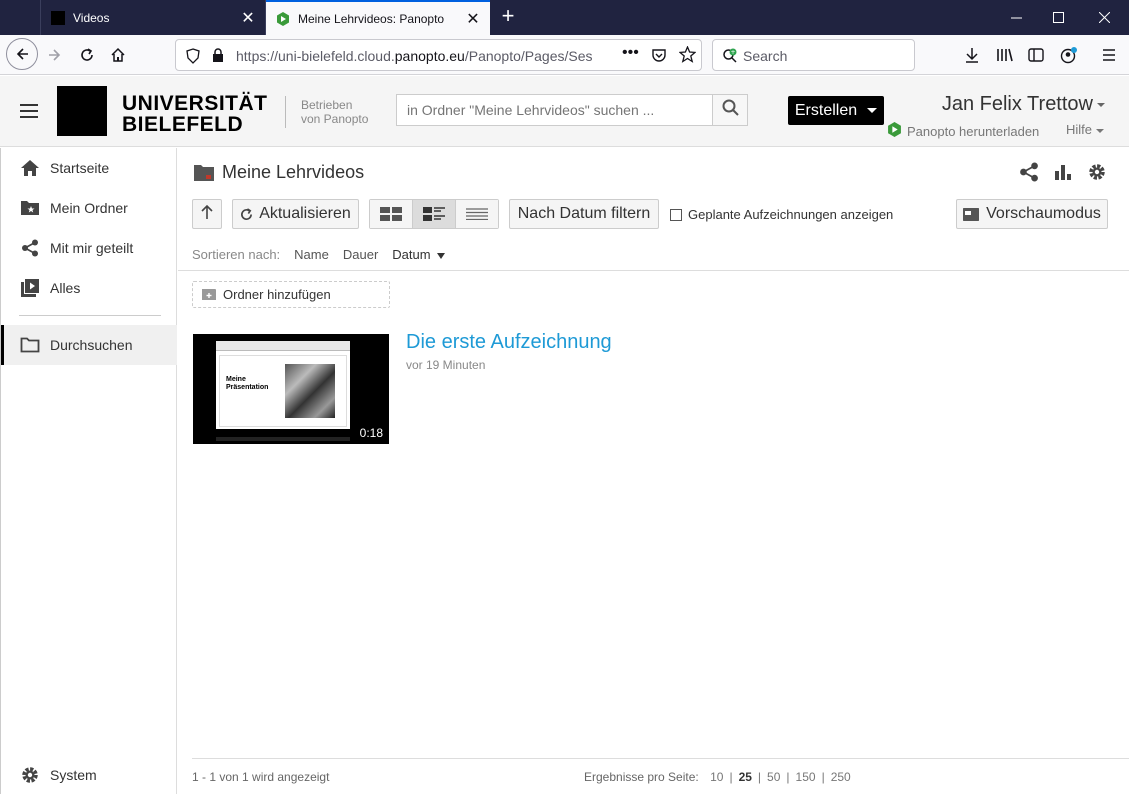  I want to click on minimize-window-icon, so click(1016, 17).